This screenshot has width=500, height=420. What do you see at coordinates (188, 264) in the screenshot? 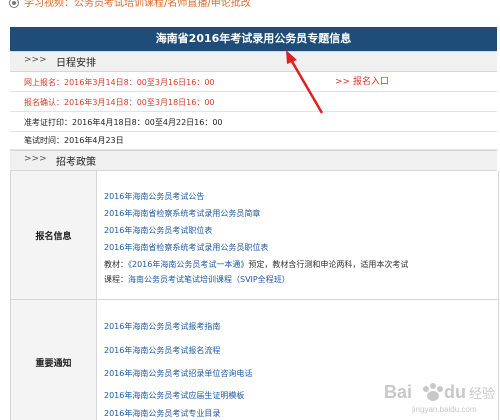
I see `textbook-link: 《2016年海南公务员考试一本通》` at bounding box center [188, 264].